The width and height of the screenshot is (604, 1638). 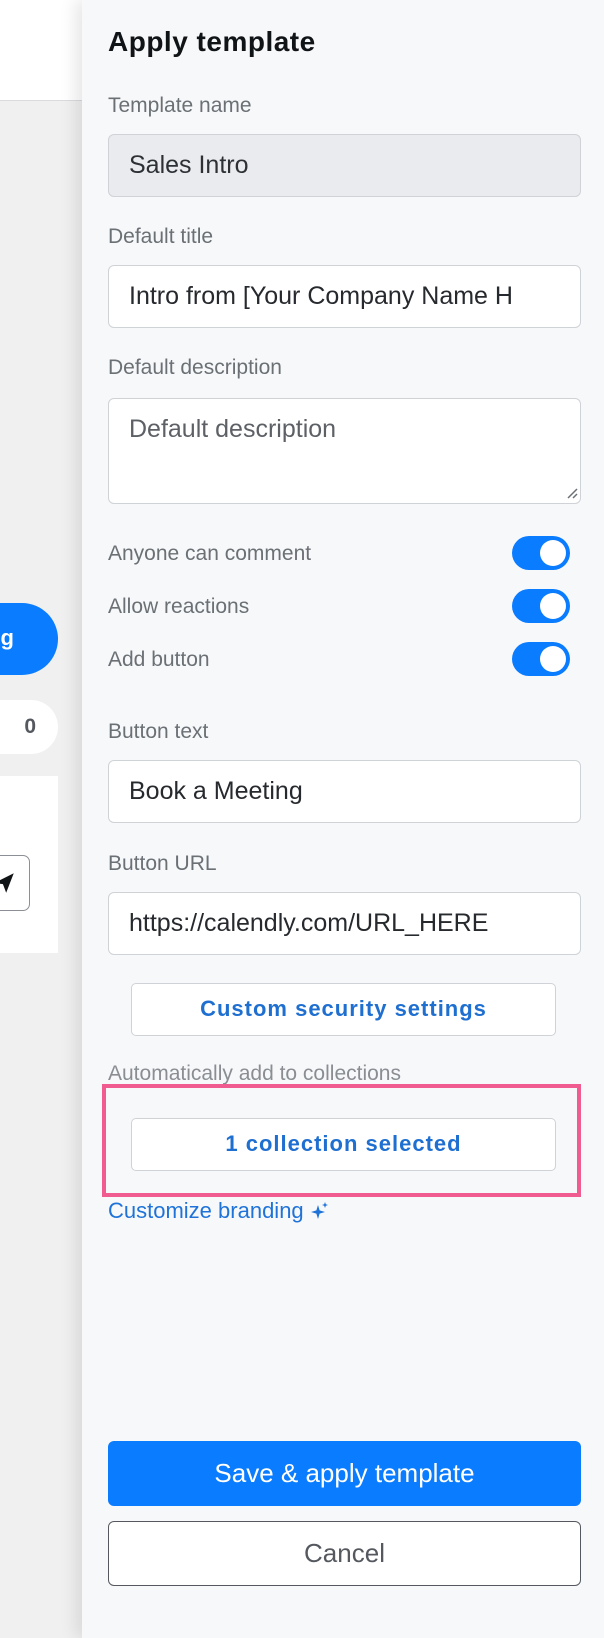 What do you see at coordinates (344, 923) in the screenshot?
I see `button-url-input` at bounding box center [344, 923].